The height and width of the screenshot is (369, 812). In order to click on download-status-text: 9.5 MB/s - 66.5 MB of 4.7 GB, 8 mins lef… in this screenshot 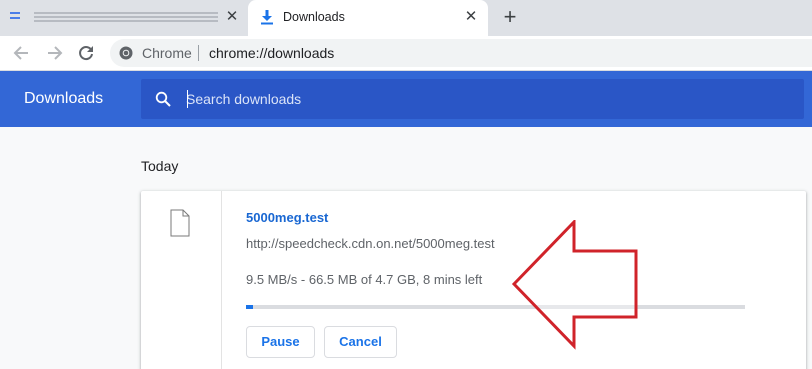, I will do `click(364, 279)`.